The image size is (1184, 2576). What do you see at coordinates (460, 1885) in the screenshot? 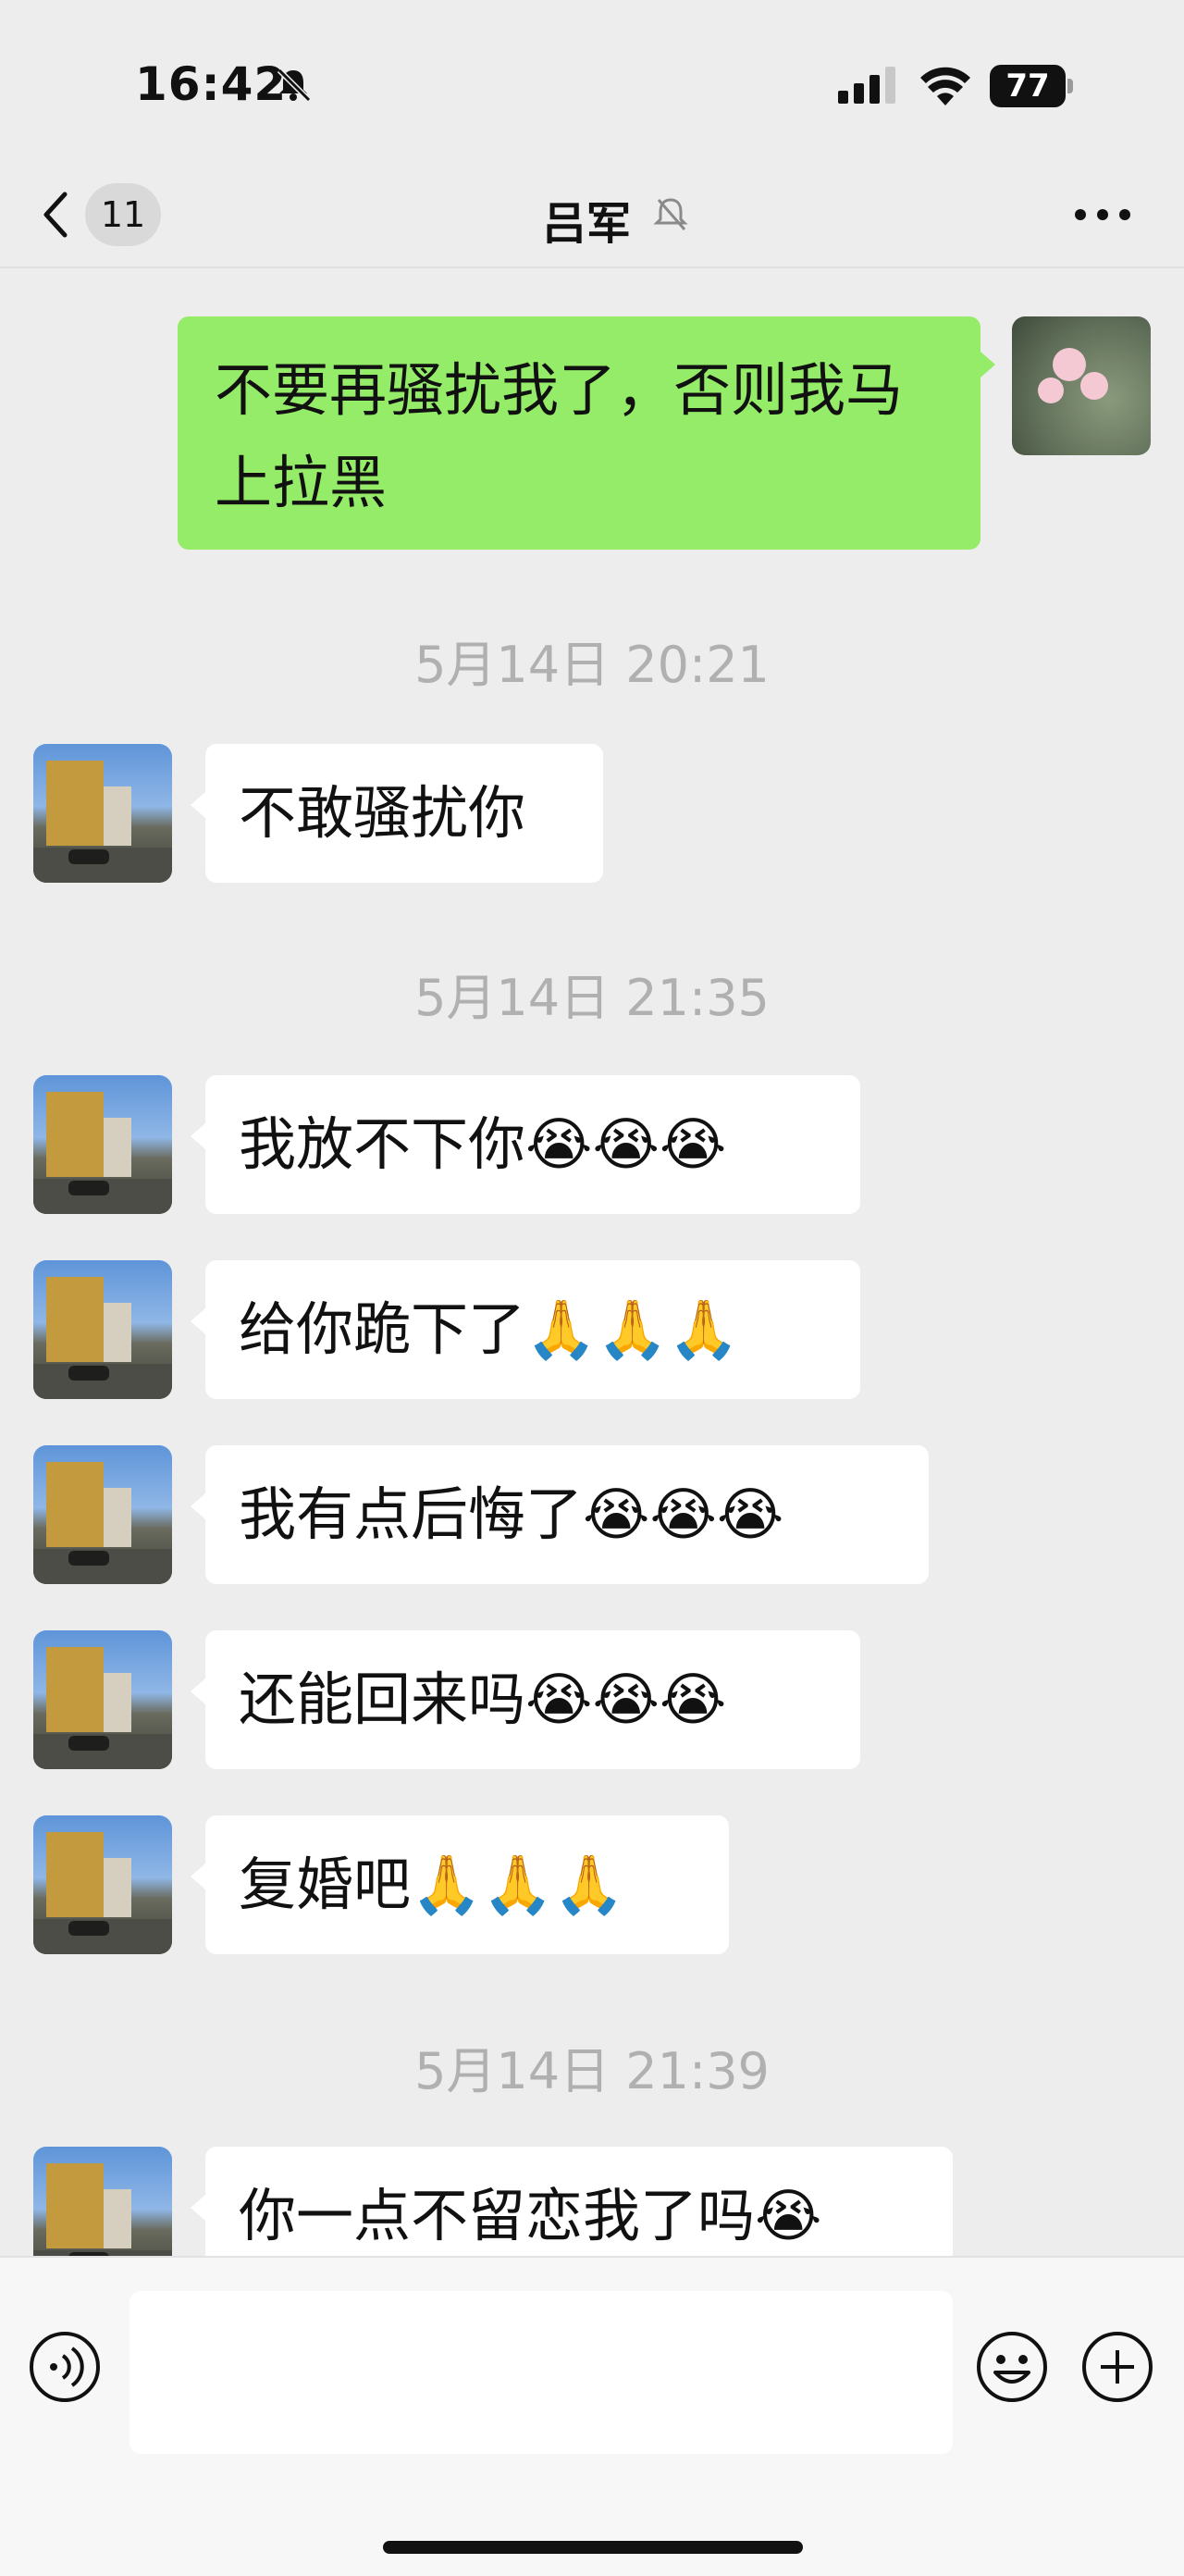
I see `message-bubble-received: 复婚吧🙏🙏🙏` at bounding box center [460, 1885].